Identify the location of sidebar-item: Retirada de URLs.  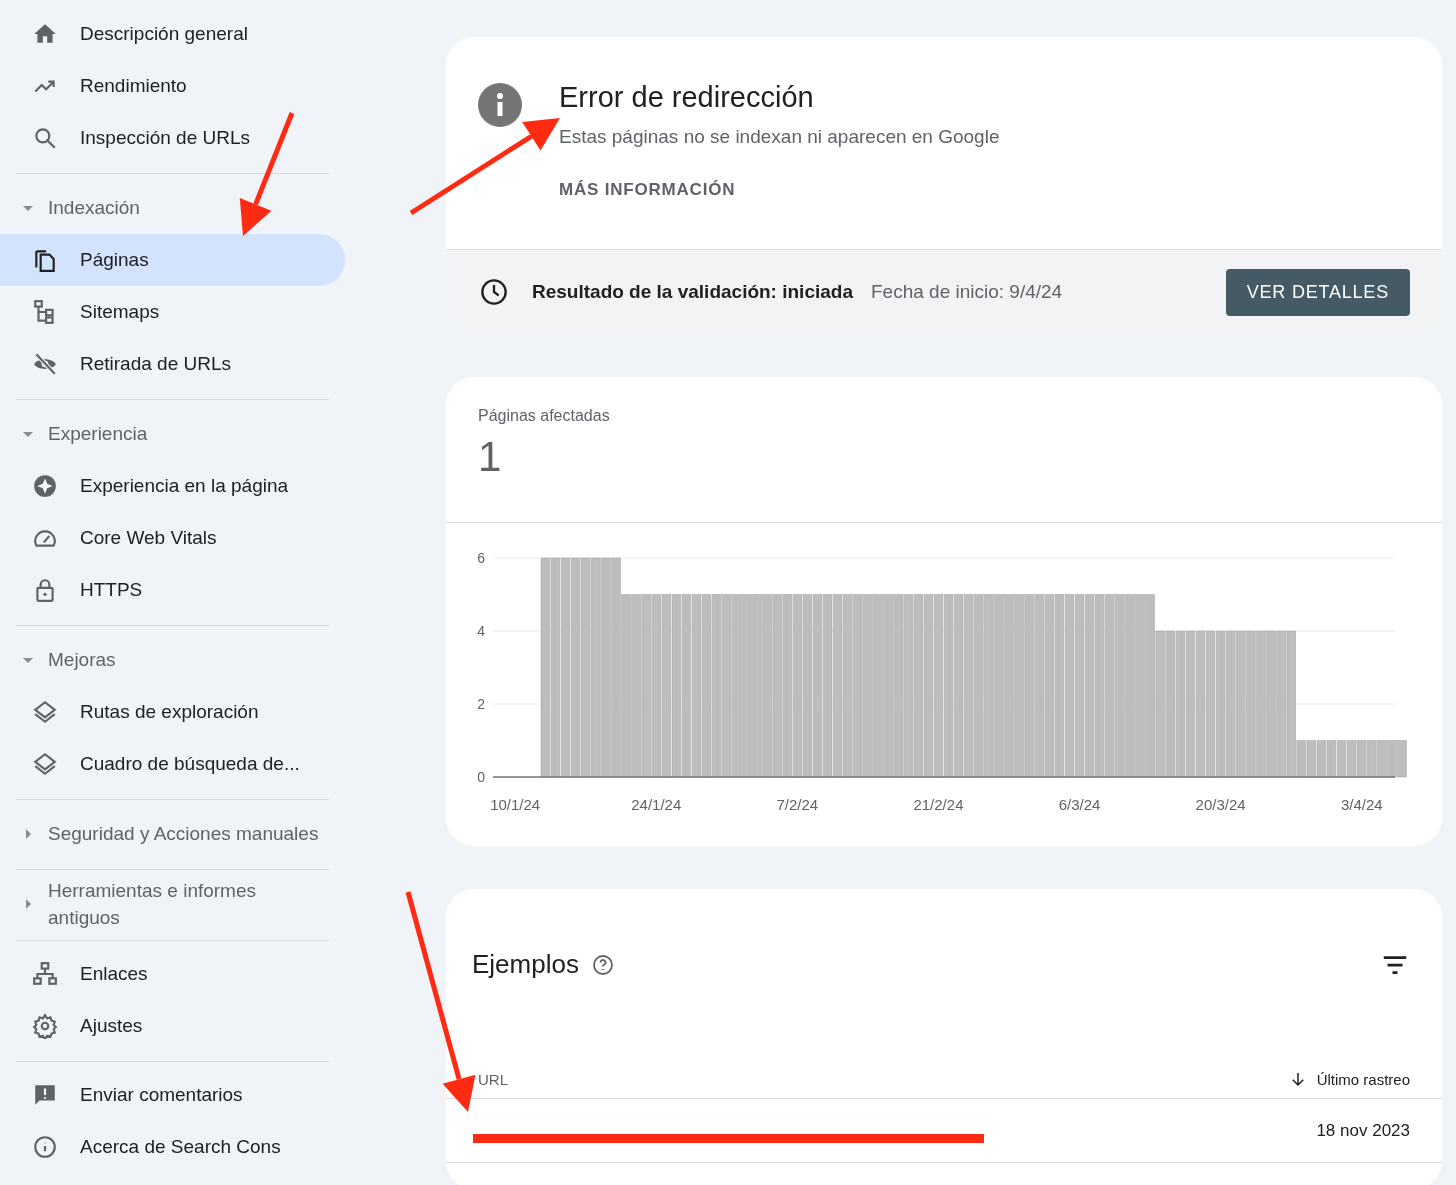
(172, 364).